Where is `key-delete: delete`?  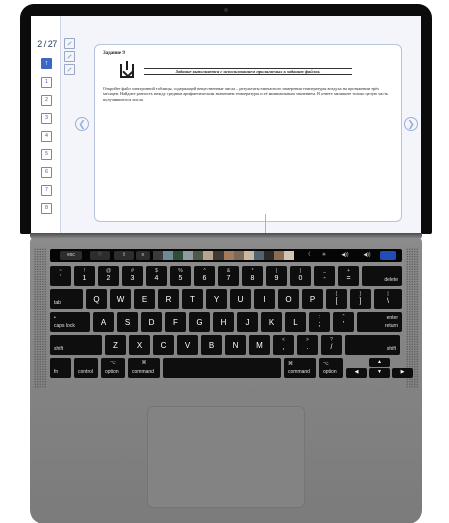
key-delete: delete is located at coordinates (382, 276).